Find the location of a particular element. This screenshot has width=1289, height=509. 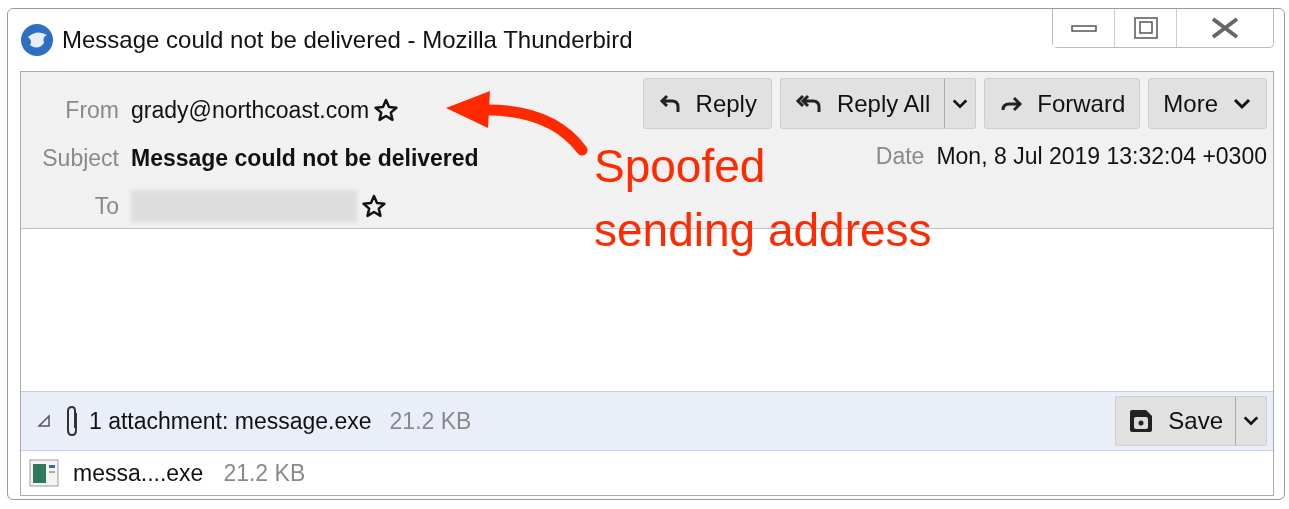

forward-button: Forward is located at coordinates (1062, 103).